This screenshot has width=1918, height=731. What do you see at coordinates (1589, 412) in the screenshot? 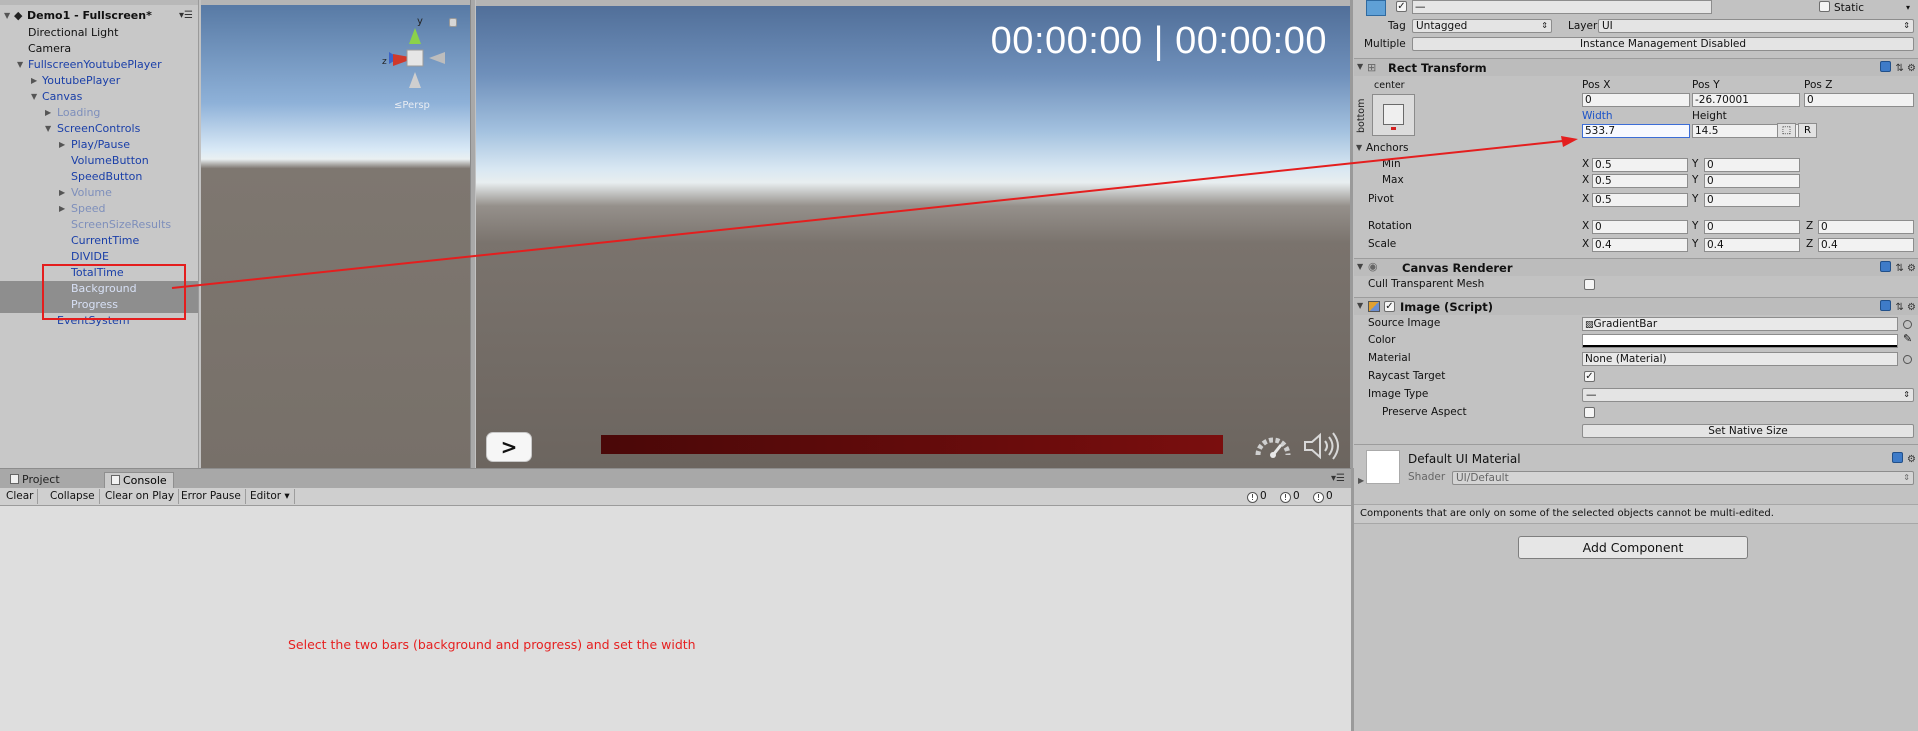
I see `preserve-aspect-checkbox` at bounding box center [1589, 412].